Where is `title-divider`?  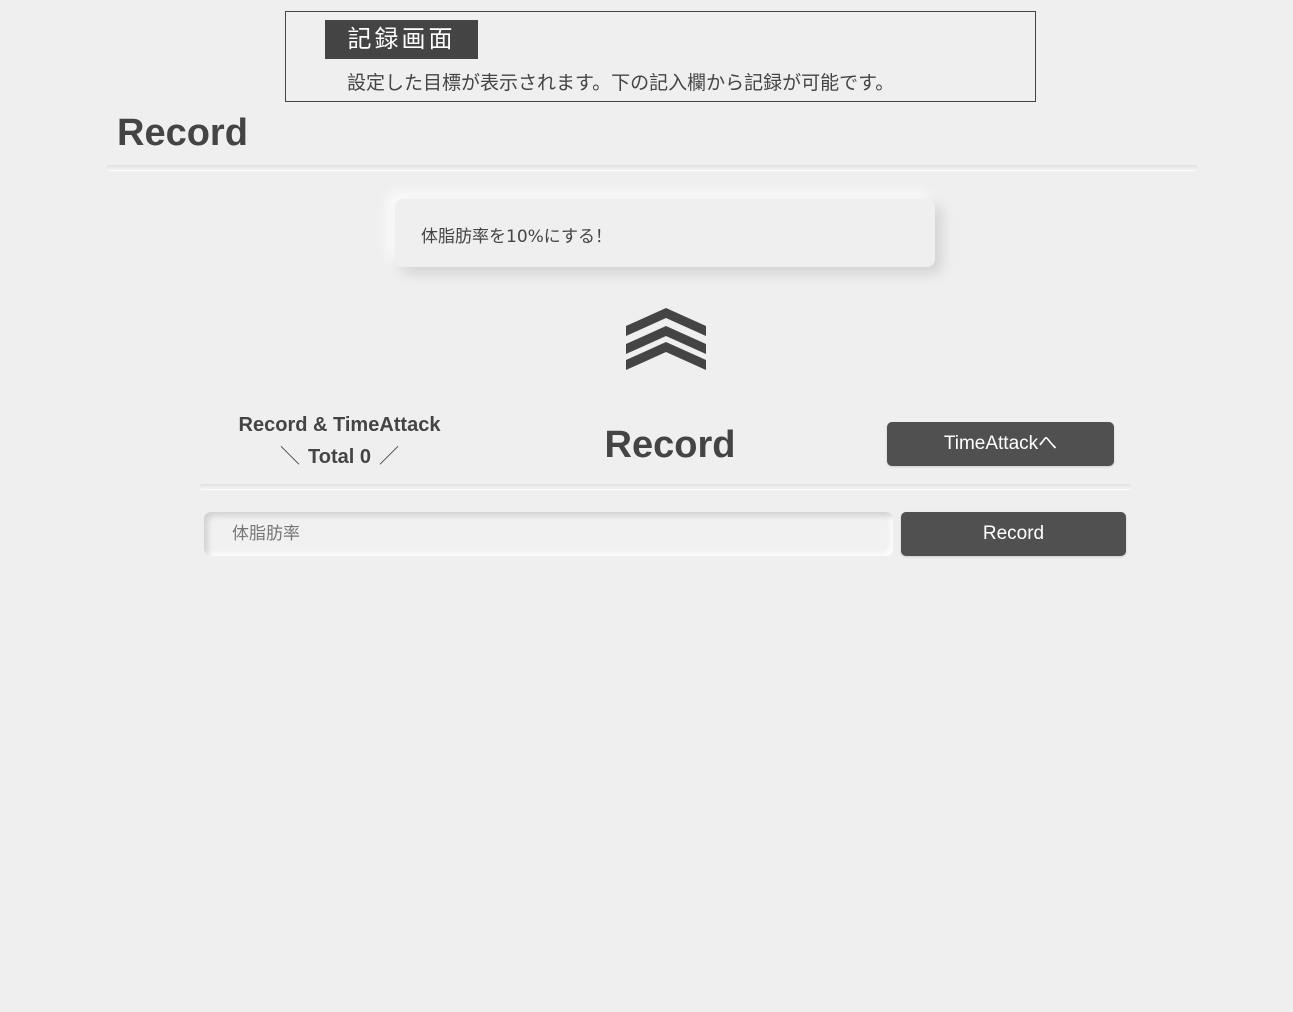 title-divider is located at coordinates (652, 167).